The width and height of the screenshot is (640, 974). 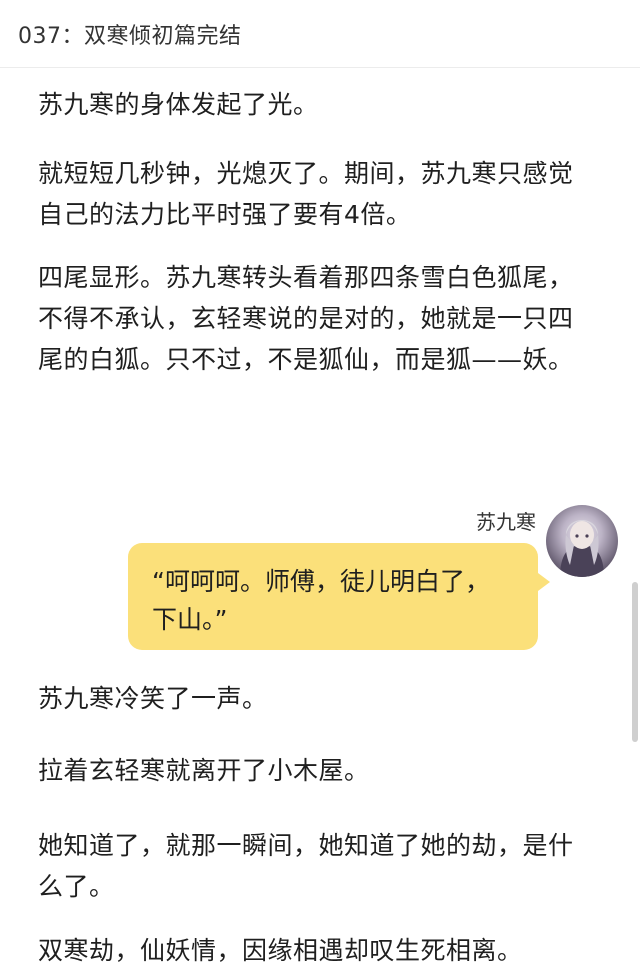 I want to click on scrollbar, so click(x=635, y=662).